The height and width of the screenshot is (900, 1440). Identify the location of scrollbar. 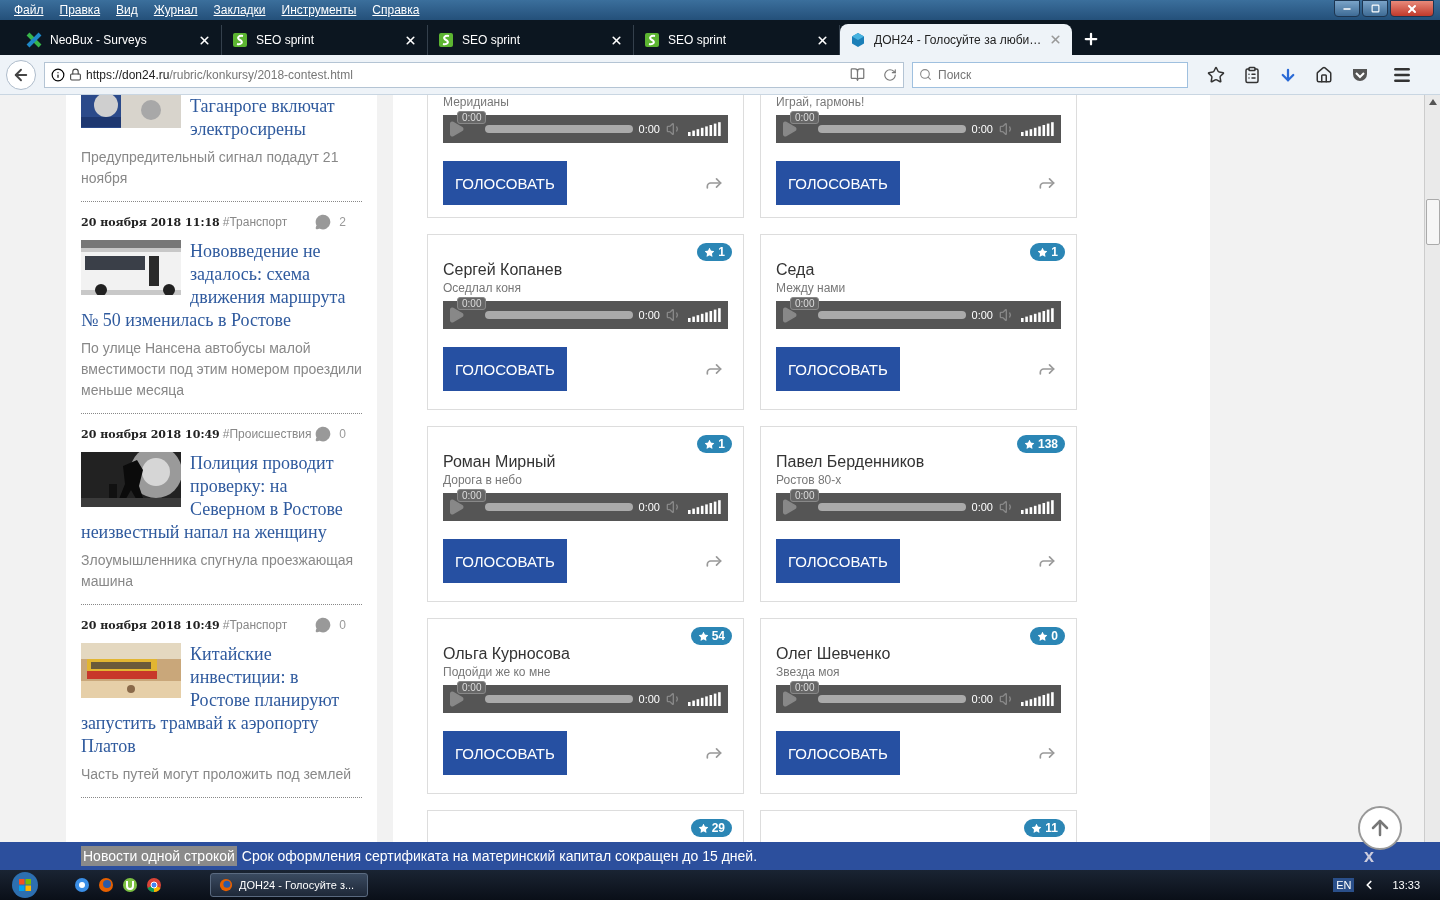
(1432, 468).